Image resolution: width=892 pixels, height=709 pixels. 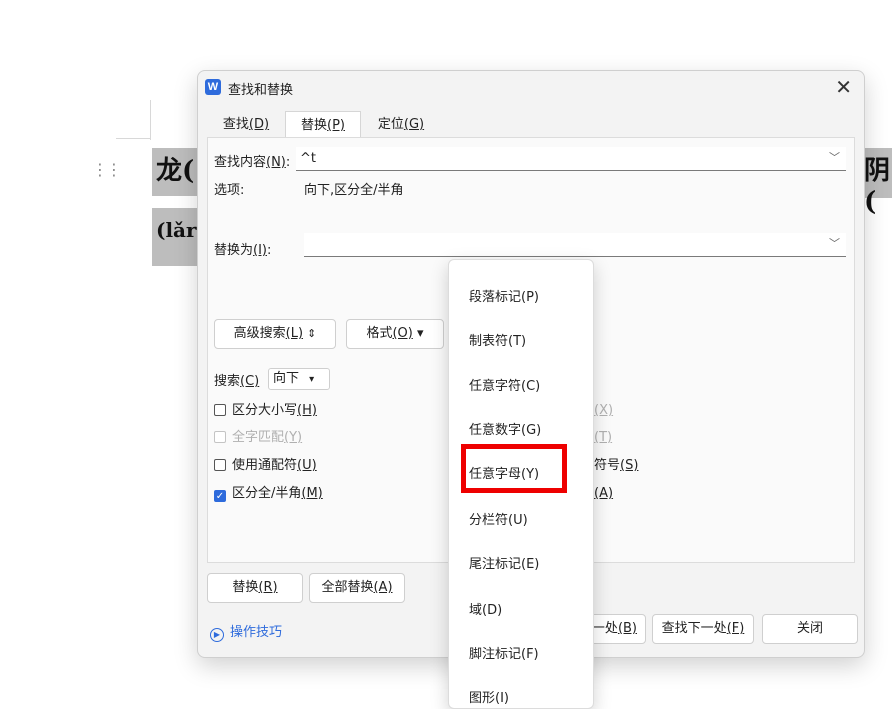 I want to click on tab-replace: 替换(P), so click(x=323, y=124).